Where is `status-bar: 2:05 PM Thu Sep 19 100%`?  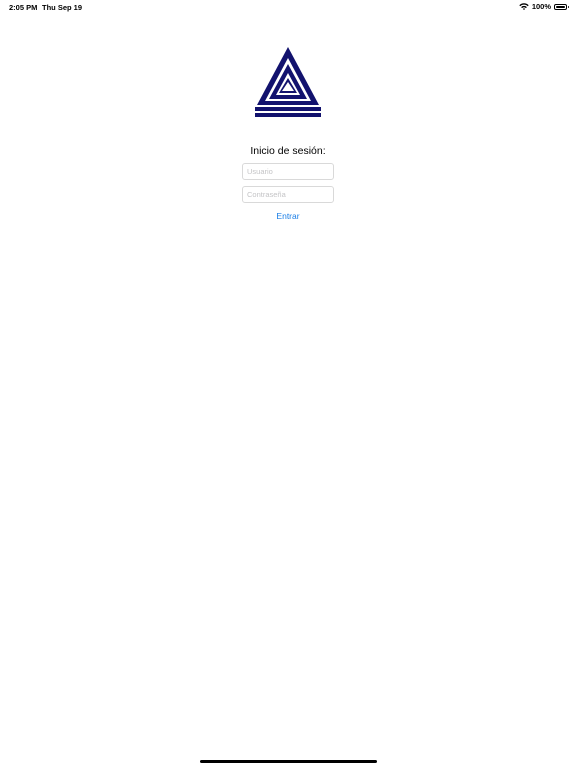
status-bar: 2:05 PM Thu Sep 19 100% is located at coordinates (288, 7).